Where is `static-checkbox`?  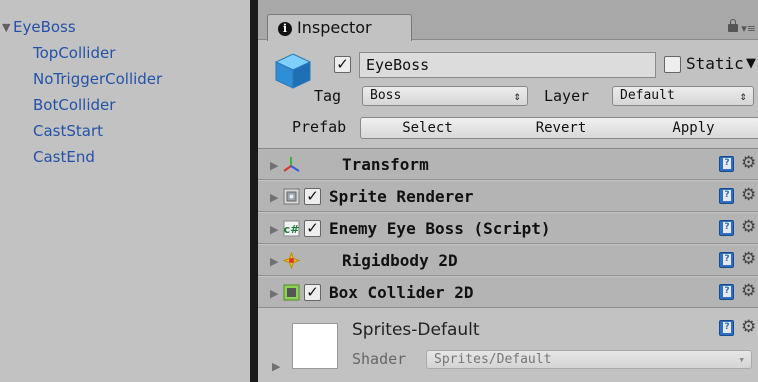
static-checkbox is located at coordinates (672, 64).